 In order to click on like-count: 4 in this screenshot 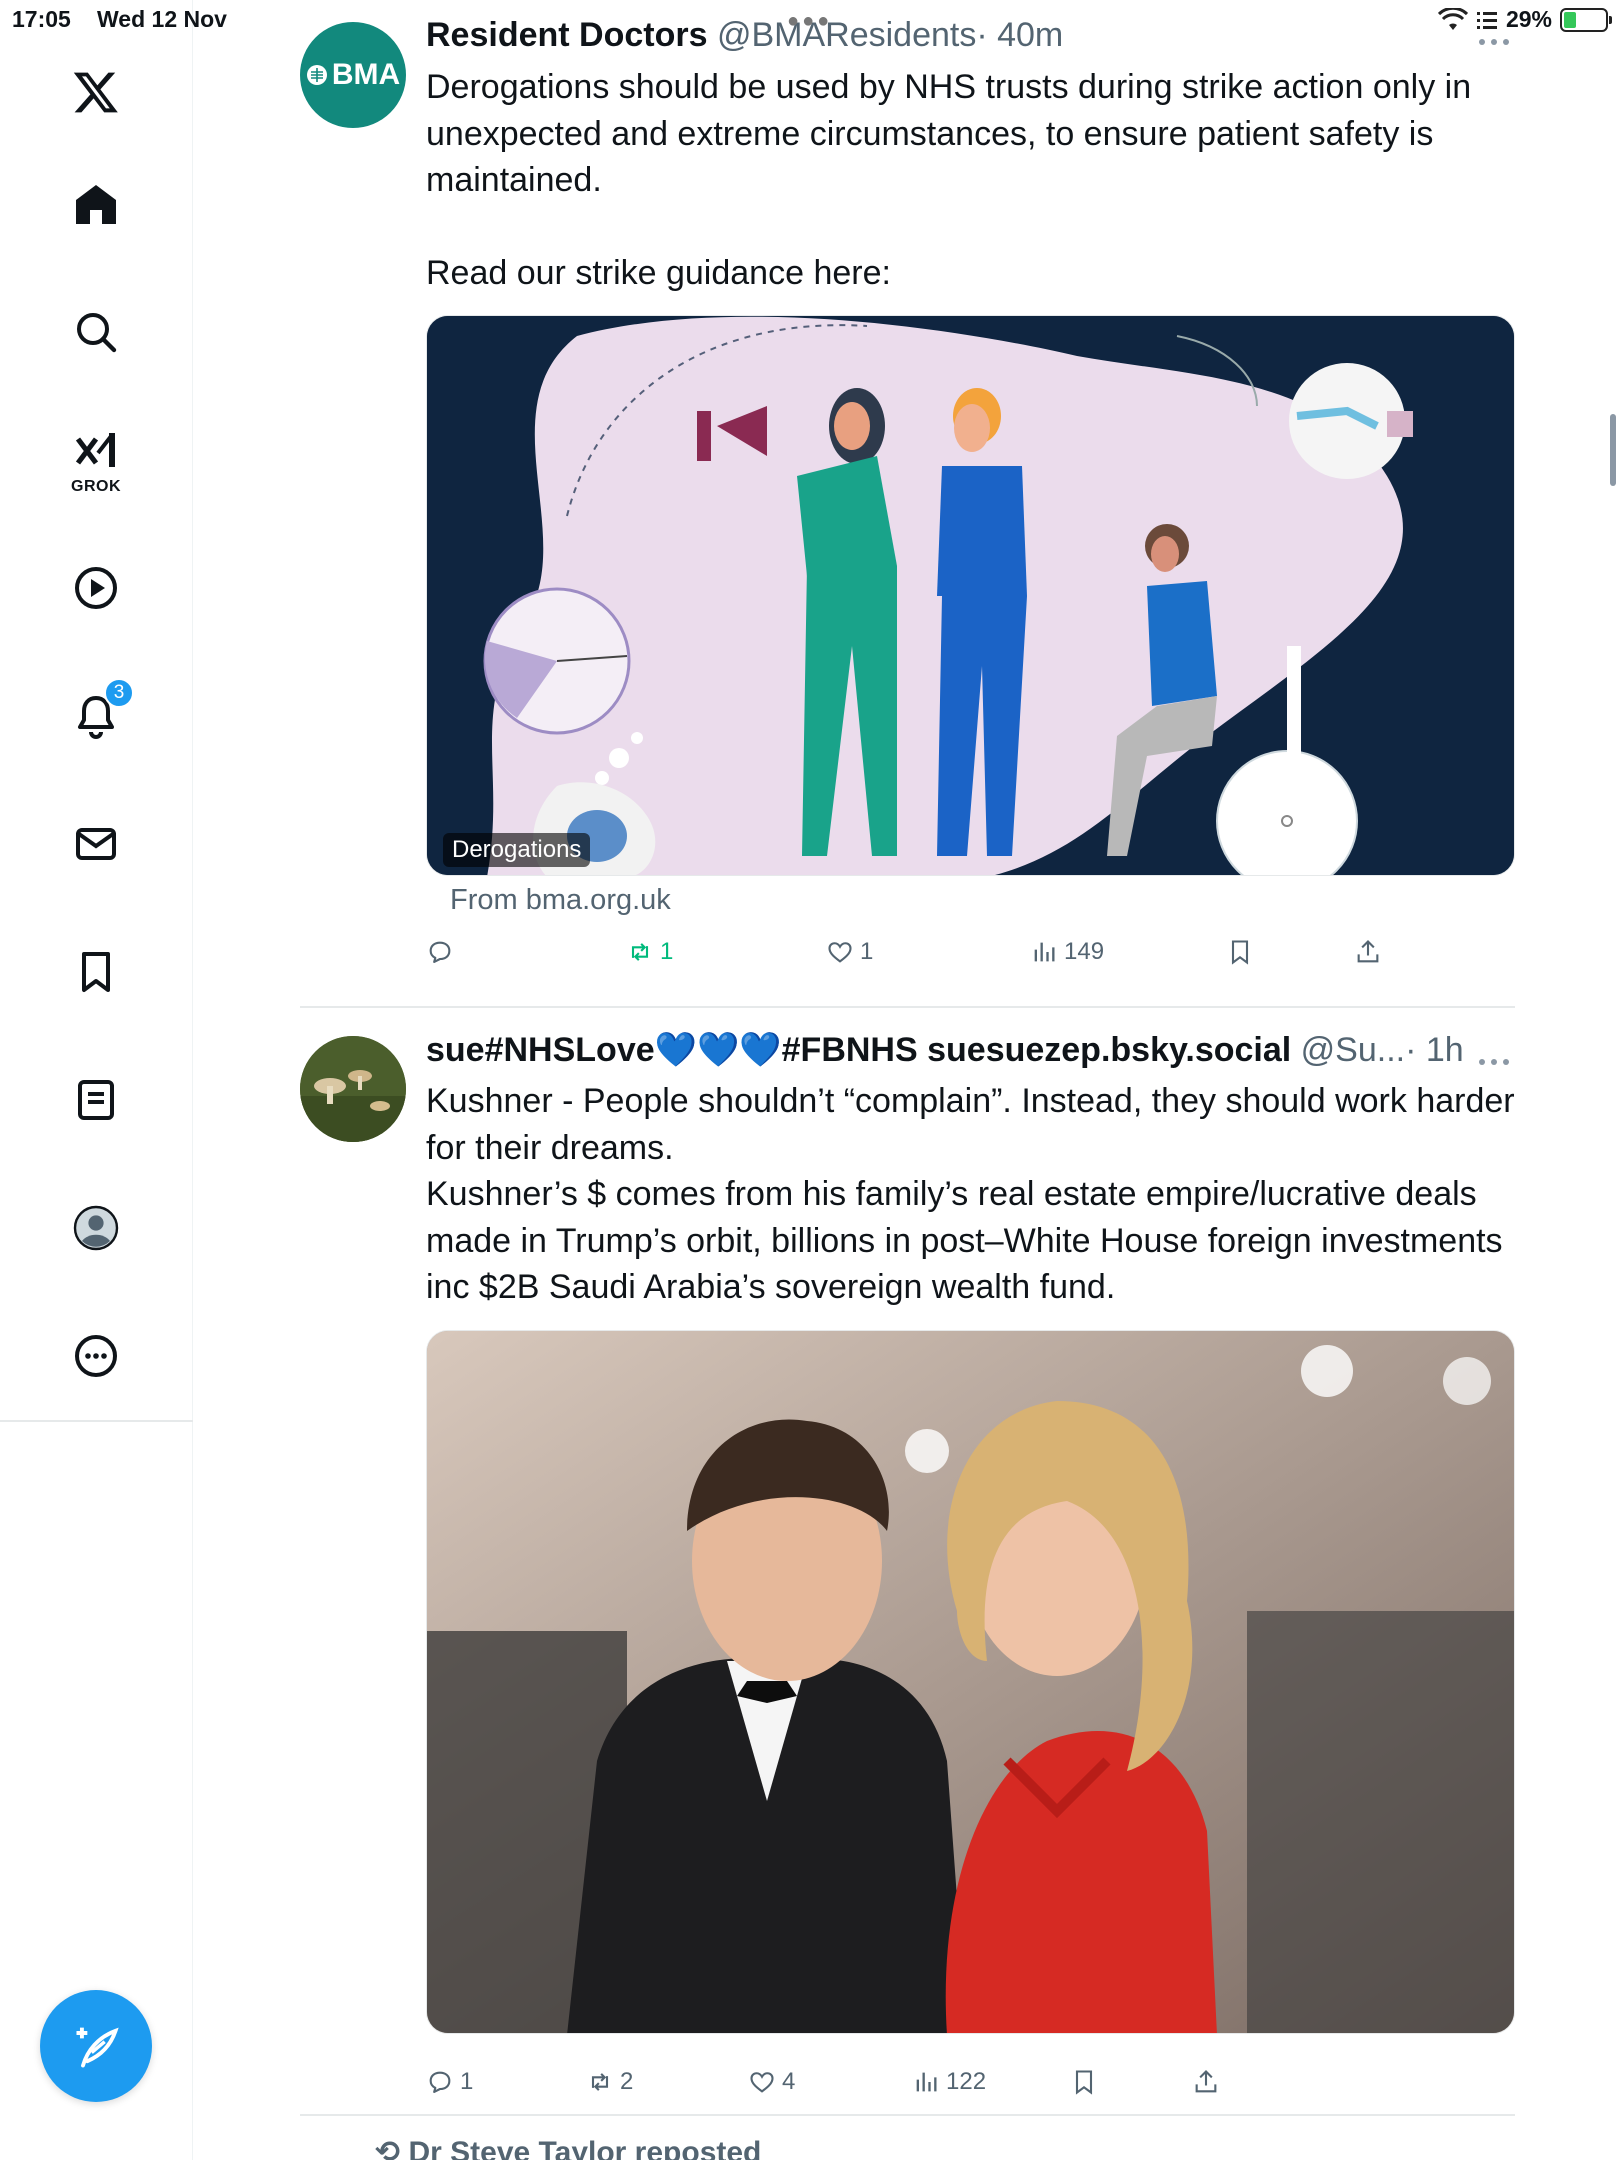, I will do `click(789, 2081)`.